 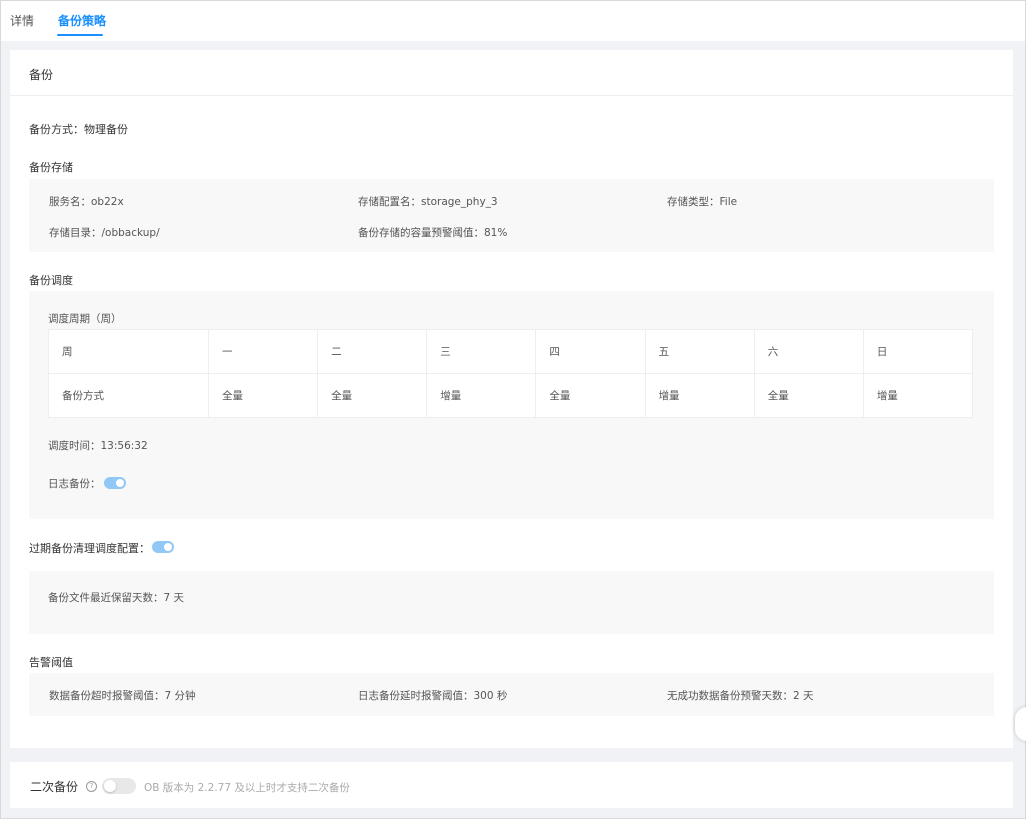 What do you see at coordinates (128, 395) in the screenshot?
I see `table-cell: 备份方式` at bounding box center [128, 395].